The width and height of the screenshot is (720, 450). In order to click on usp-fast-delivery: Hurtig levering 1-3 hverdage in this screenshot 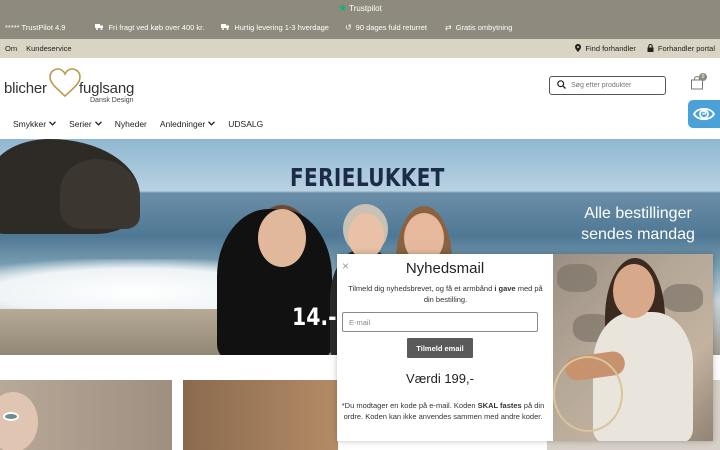, I will do `click(275, 27)`.